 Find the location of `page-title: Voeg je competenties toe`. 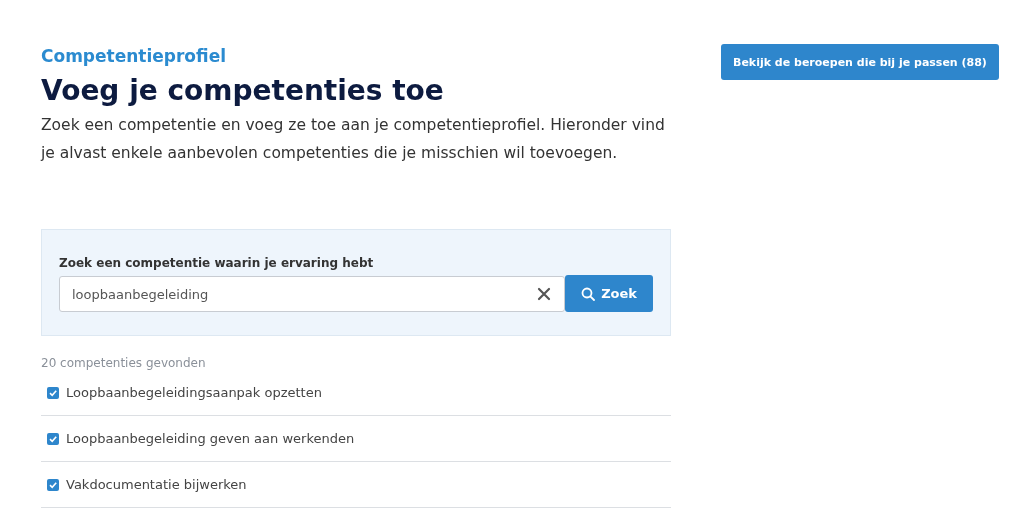

page-title: Voeg je competenties toe is located at coordinates (243, 90).